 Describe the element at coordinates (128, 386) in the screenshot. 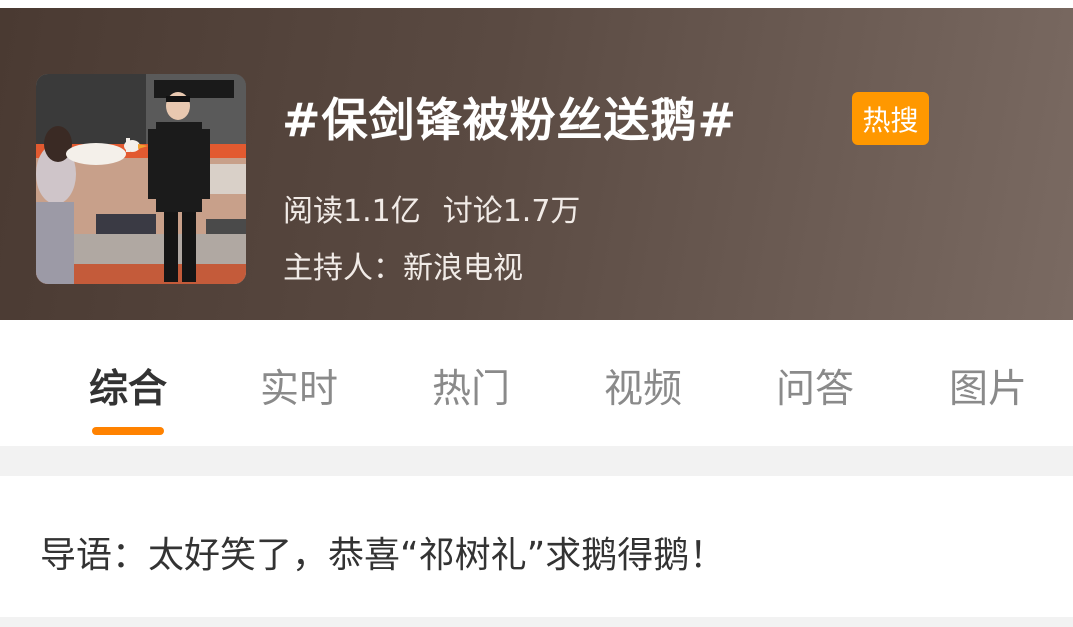

I see `tab-comprehensive: 综合` at that location.